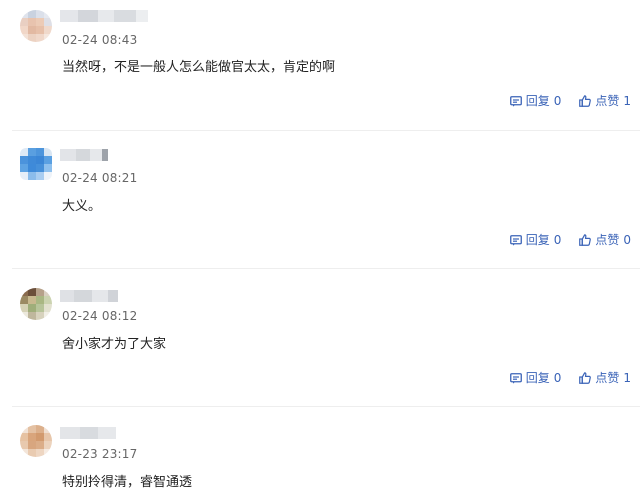 The image size is (640, 502). What do you see at coordinates (100, 178) in the screenshot?
I see `comment-timestamp: 02-24 08:21` at bounding box center [100, 178].